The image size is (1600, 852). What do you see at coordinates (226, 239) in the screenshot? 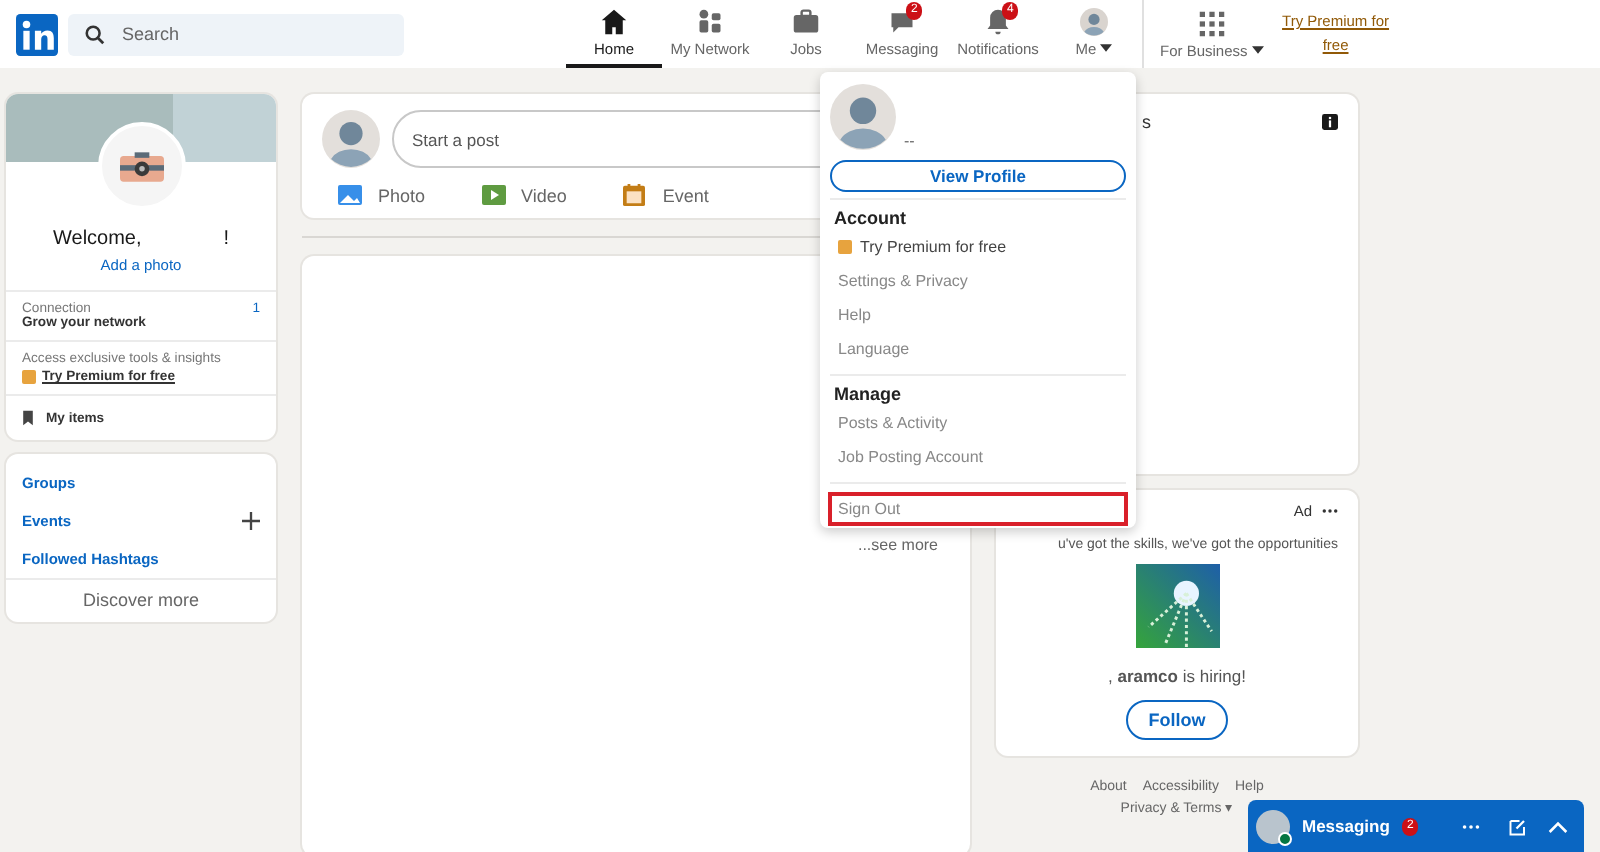
I see `exclamation-text: !` at bounding box center [226, 239].